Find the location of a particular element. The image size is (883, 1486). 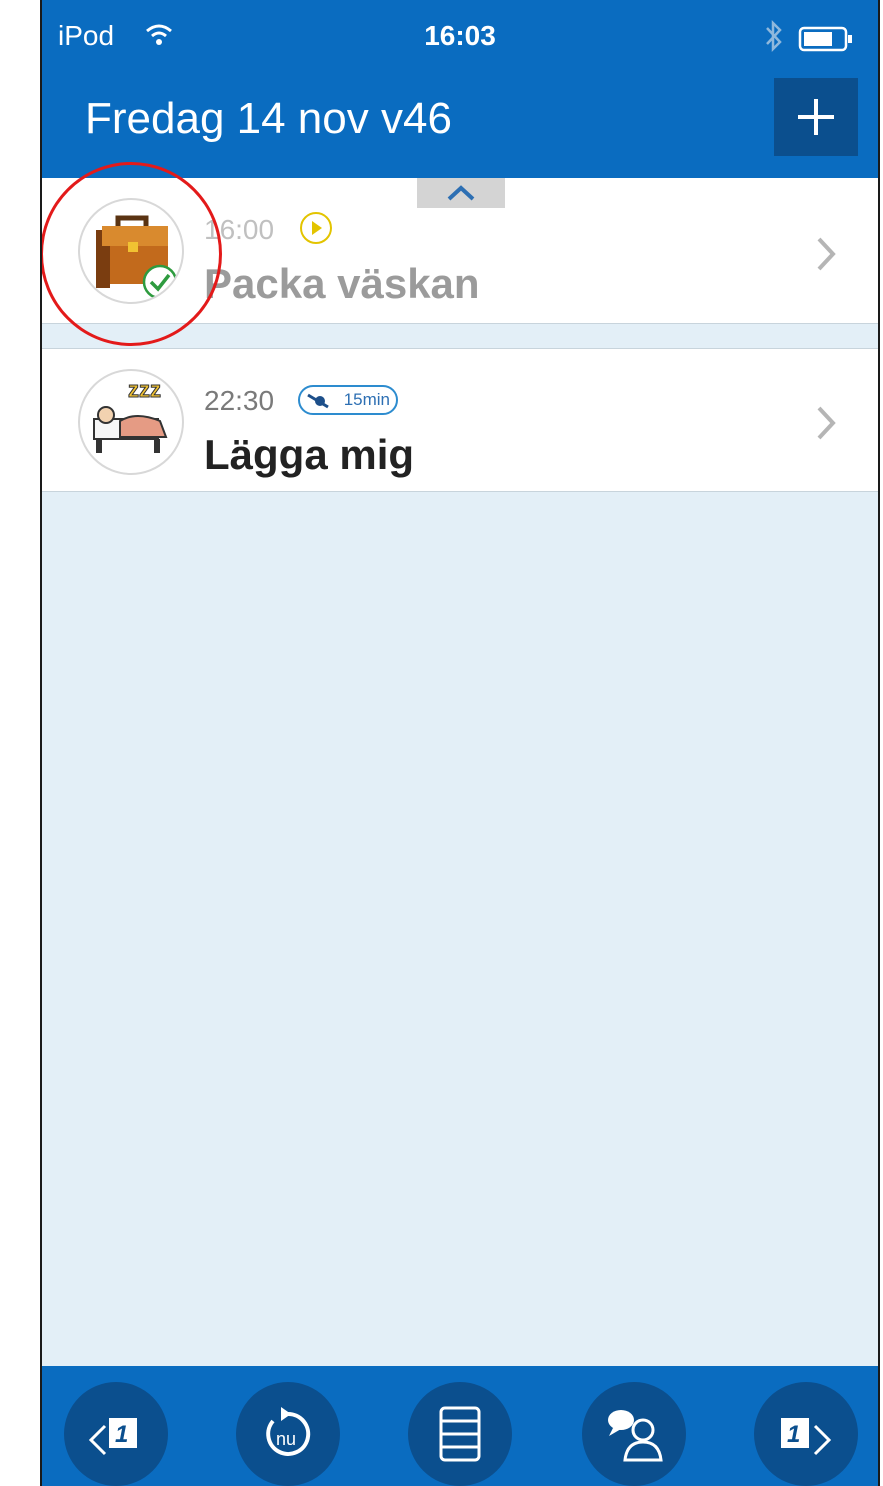

list-view-icon is located at coordinates (460, 1434).